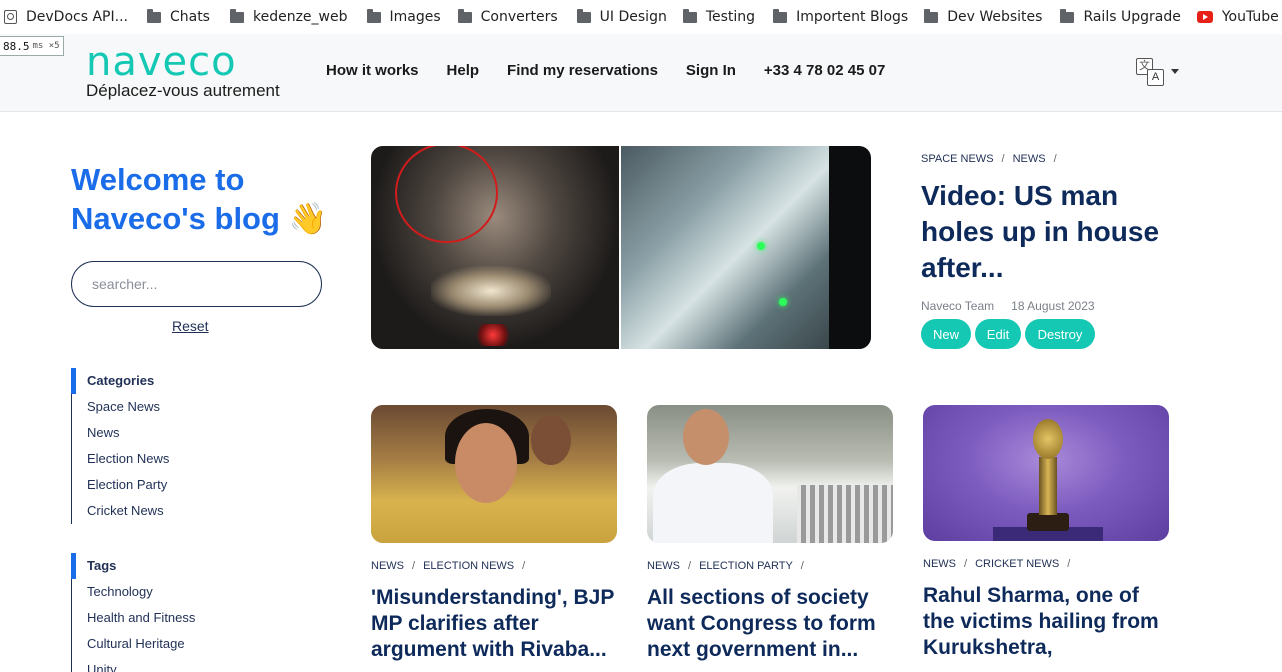  I want to click on bookmark-label: Importent Blogs, so click(852, 17).